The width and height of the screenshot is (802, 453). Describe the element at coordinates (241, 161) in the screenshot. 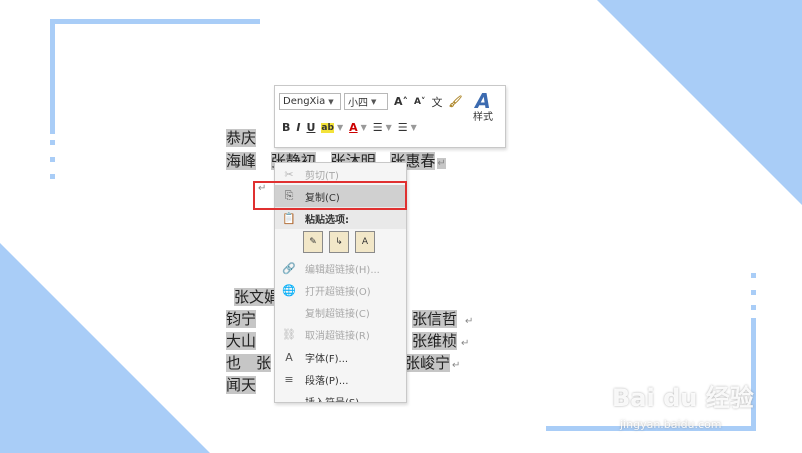

I see `doc-text: 海峰` at that location.